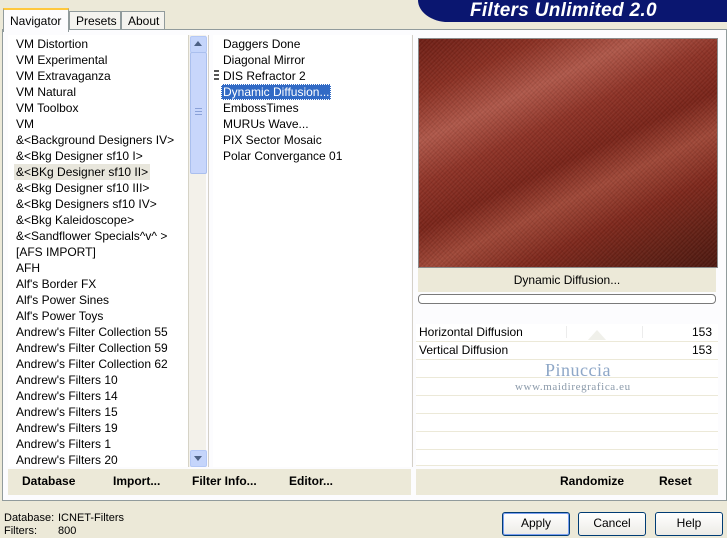 The image size is (727, 538). What do you see at coordinates (272, 140) in the screenshot?
I see `filter-item: PIX Sector Mosaic` at bounding box center [272, 140].